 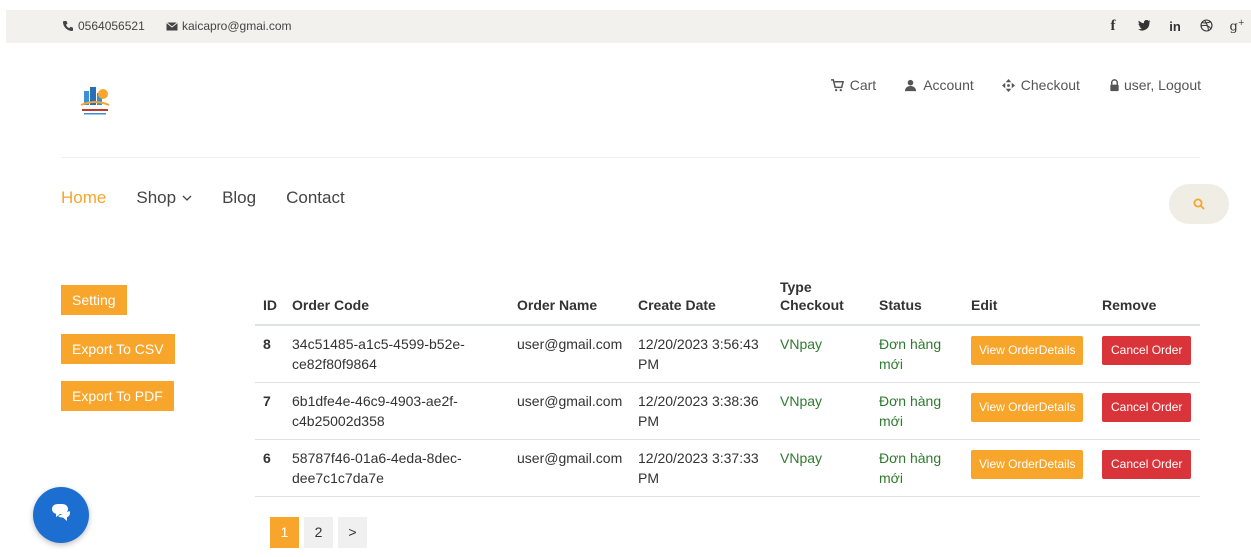 I want to click on nav-home: Home, so click(x=83, y=198).